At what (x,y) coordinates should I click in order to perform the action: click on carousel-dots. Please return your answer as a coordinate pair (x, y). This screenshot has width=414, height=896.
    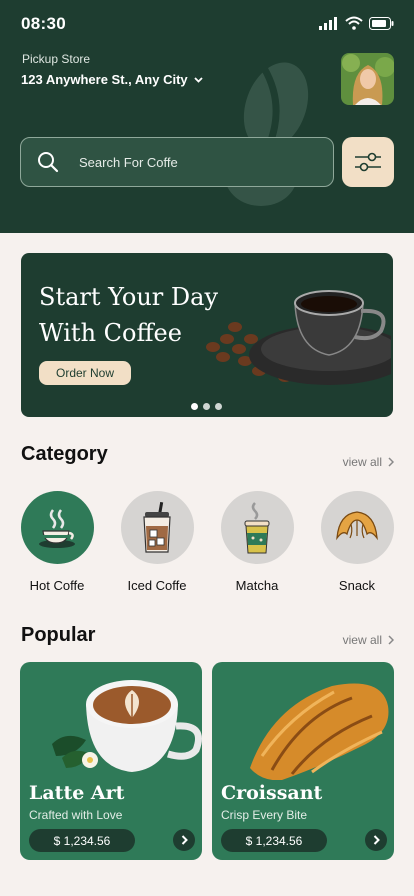
    Looking at the image, I should click on (206, 406).